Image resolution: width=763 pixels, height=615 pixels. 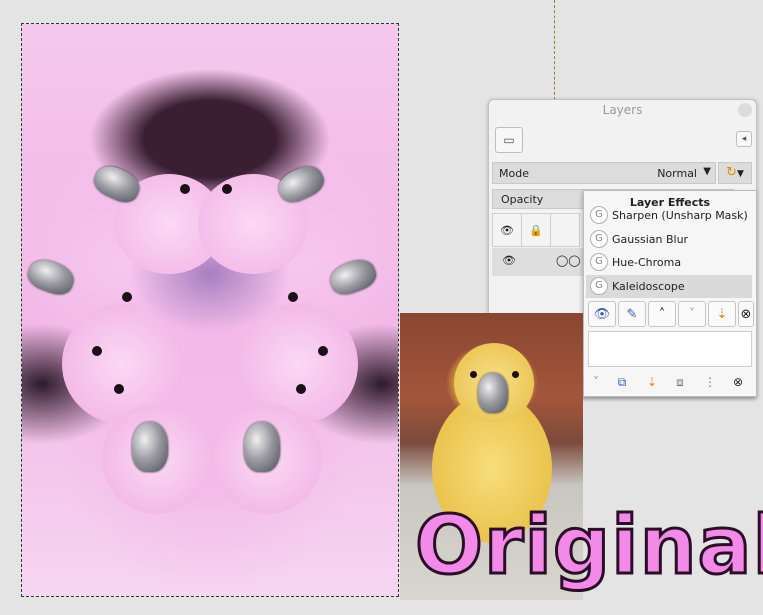 What do you see at coordinates (632, 314) in the screenshot?
I see `edit-pencil-button: ✎` at bounding box center [632, 314].